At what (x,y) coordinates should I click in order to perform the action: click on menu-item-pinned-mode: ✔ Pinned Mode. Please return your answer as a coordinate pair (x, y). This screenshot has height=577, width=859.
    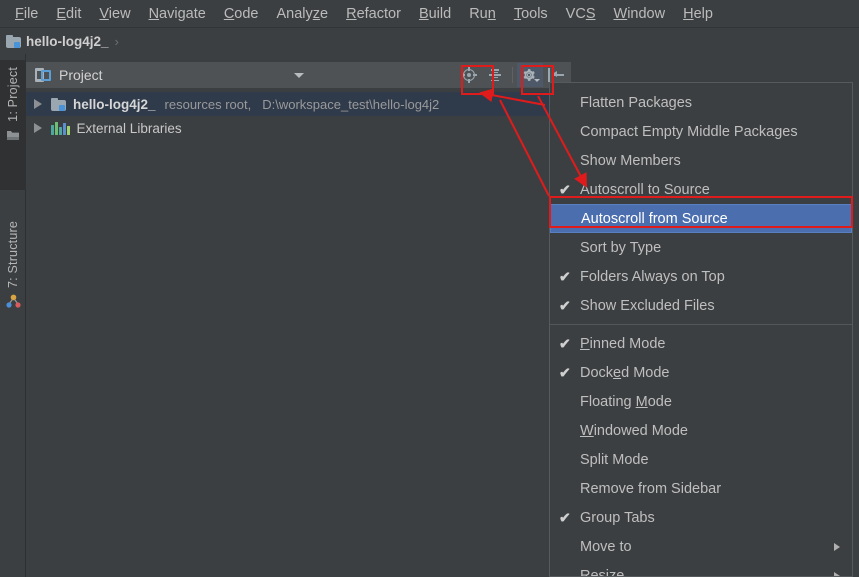
    Looking at the image, I should click on (701, 343).